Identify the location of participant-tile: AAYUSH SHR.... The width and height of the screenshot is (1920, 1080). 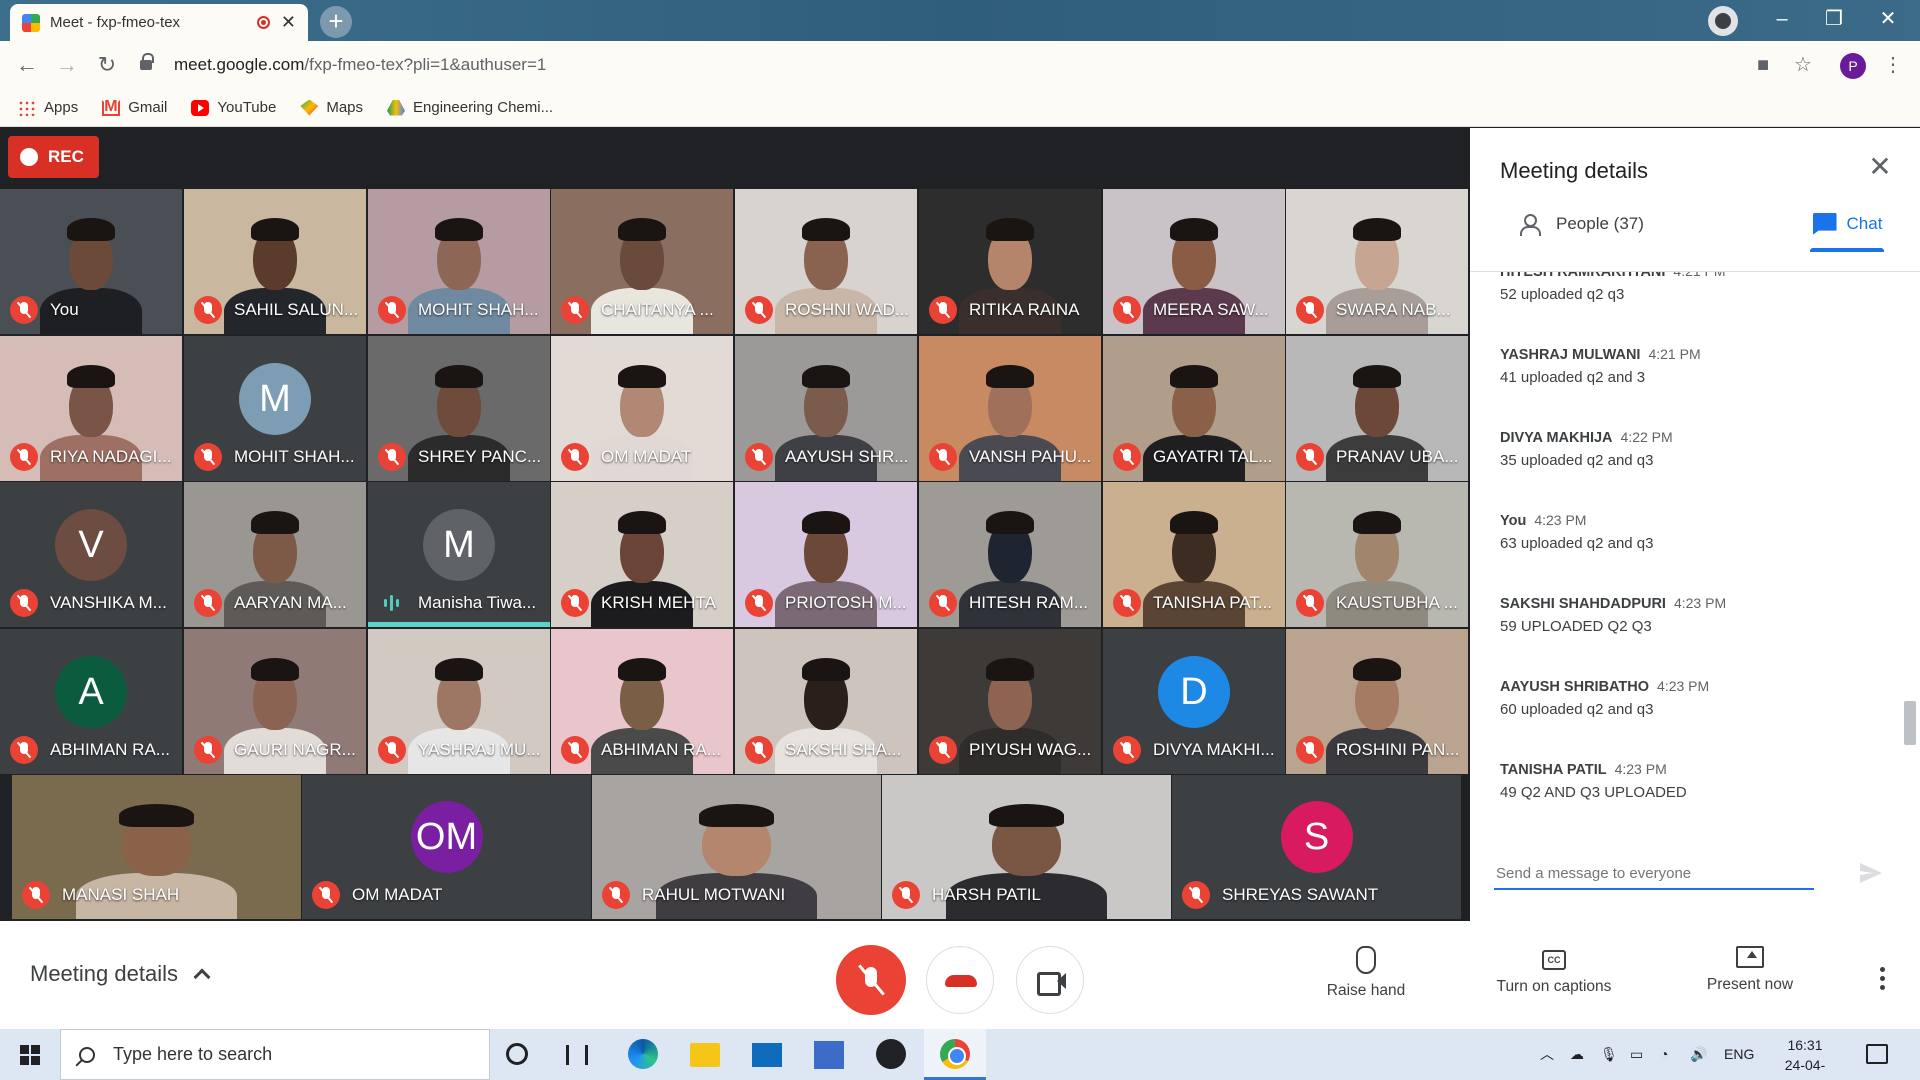
(826, 408).